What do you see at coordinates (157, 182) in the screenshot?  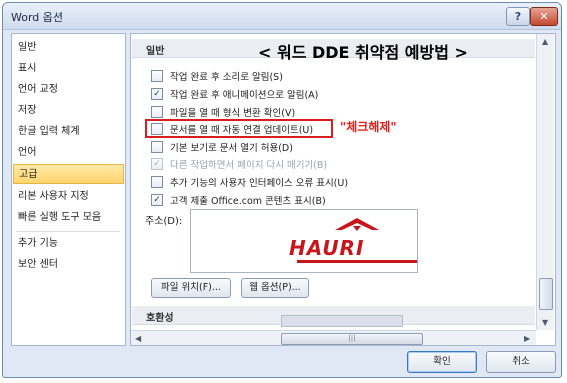 I see `checkbox-show-addin-errors` at bounding box center [157, 182].